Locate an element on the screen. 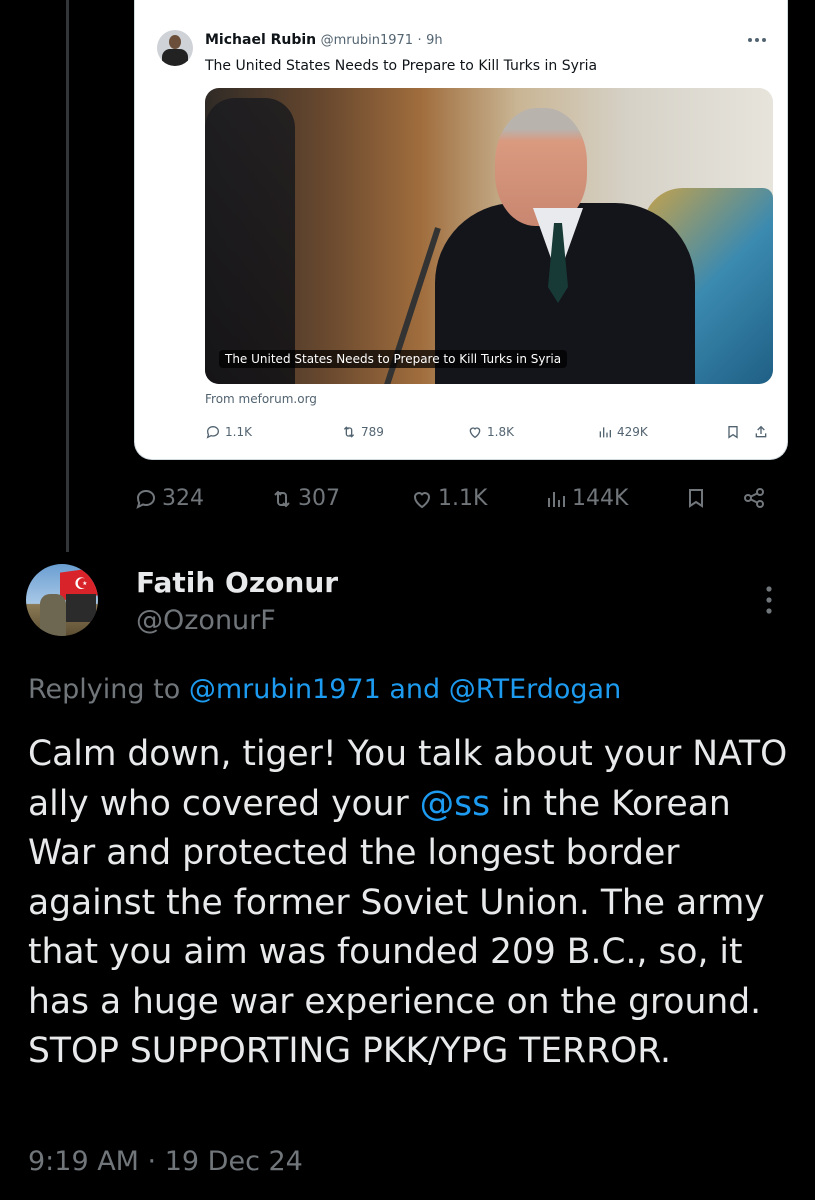  more-vertical-icon is located at coordinates (769, 602).